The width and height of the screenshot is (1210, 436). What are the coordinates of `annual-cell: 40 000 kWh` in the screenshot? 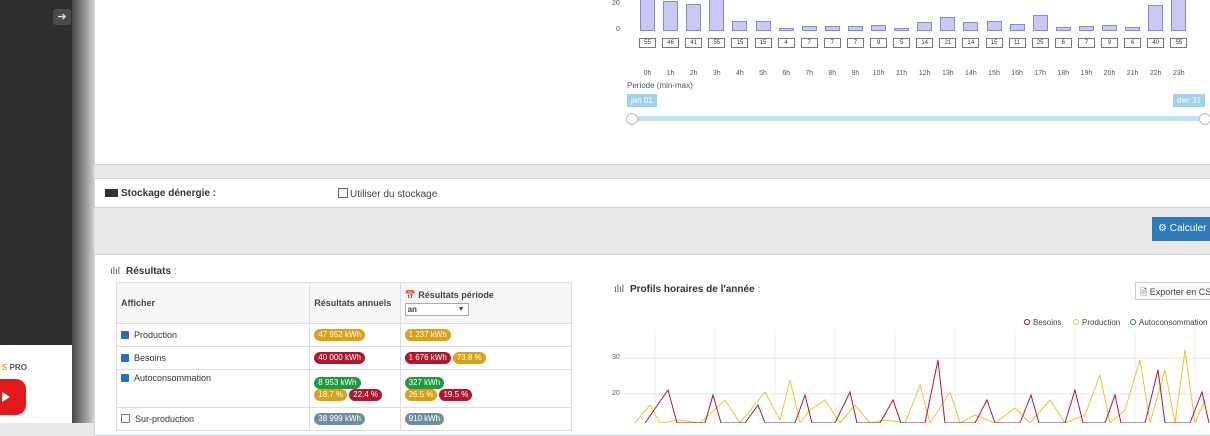 It's located at (355, 358).